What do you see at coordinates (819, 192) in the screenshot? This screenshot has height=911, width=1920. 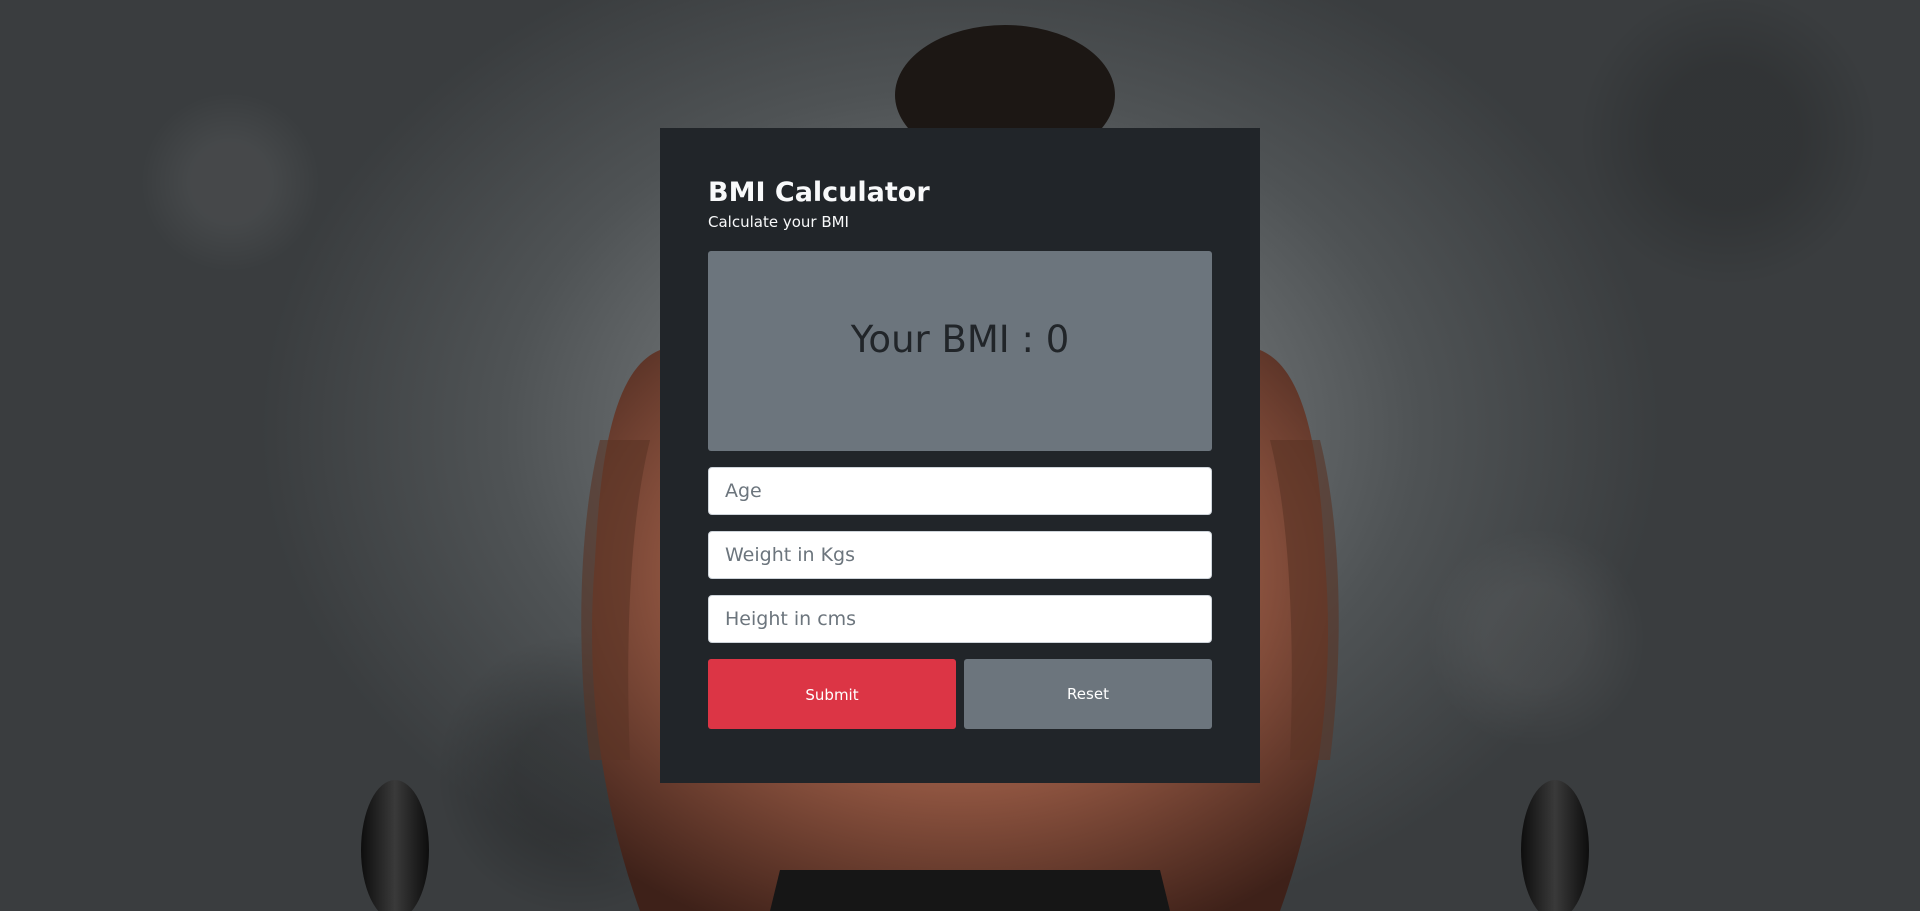 I see `page-title: BMI Calculator` at bounding box center [819, 192].